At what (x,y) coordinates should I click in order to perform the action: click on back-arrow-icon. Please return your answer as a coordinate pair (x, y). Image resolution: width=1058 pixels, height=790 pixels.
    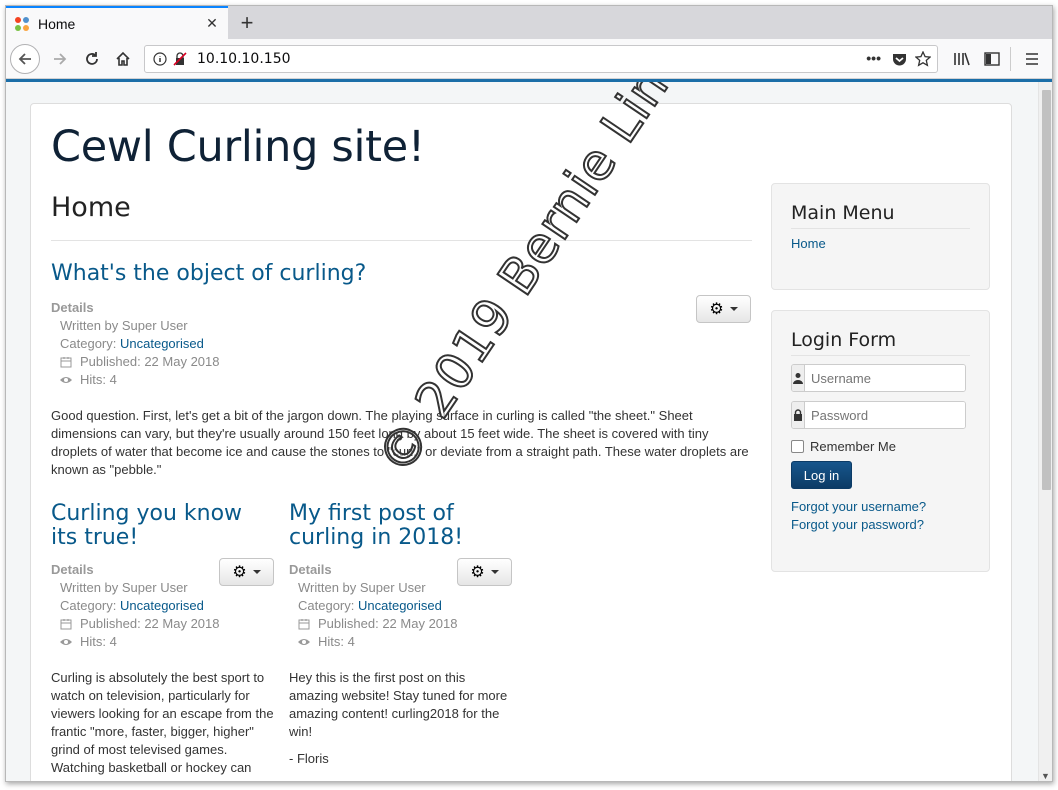
    Looking at the image, I should click on (25, 59).